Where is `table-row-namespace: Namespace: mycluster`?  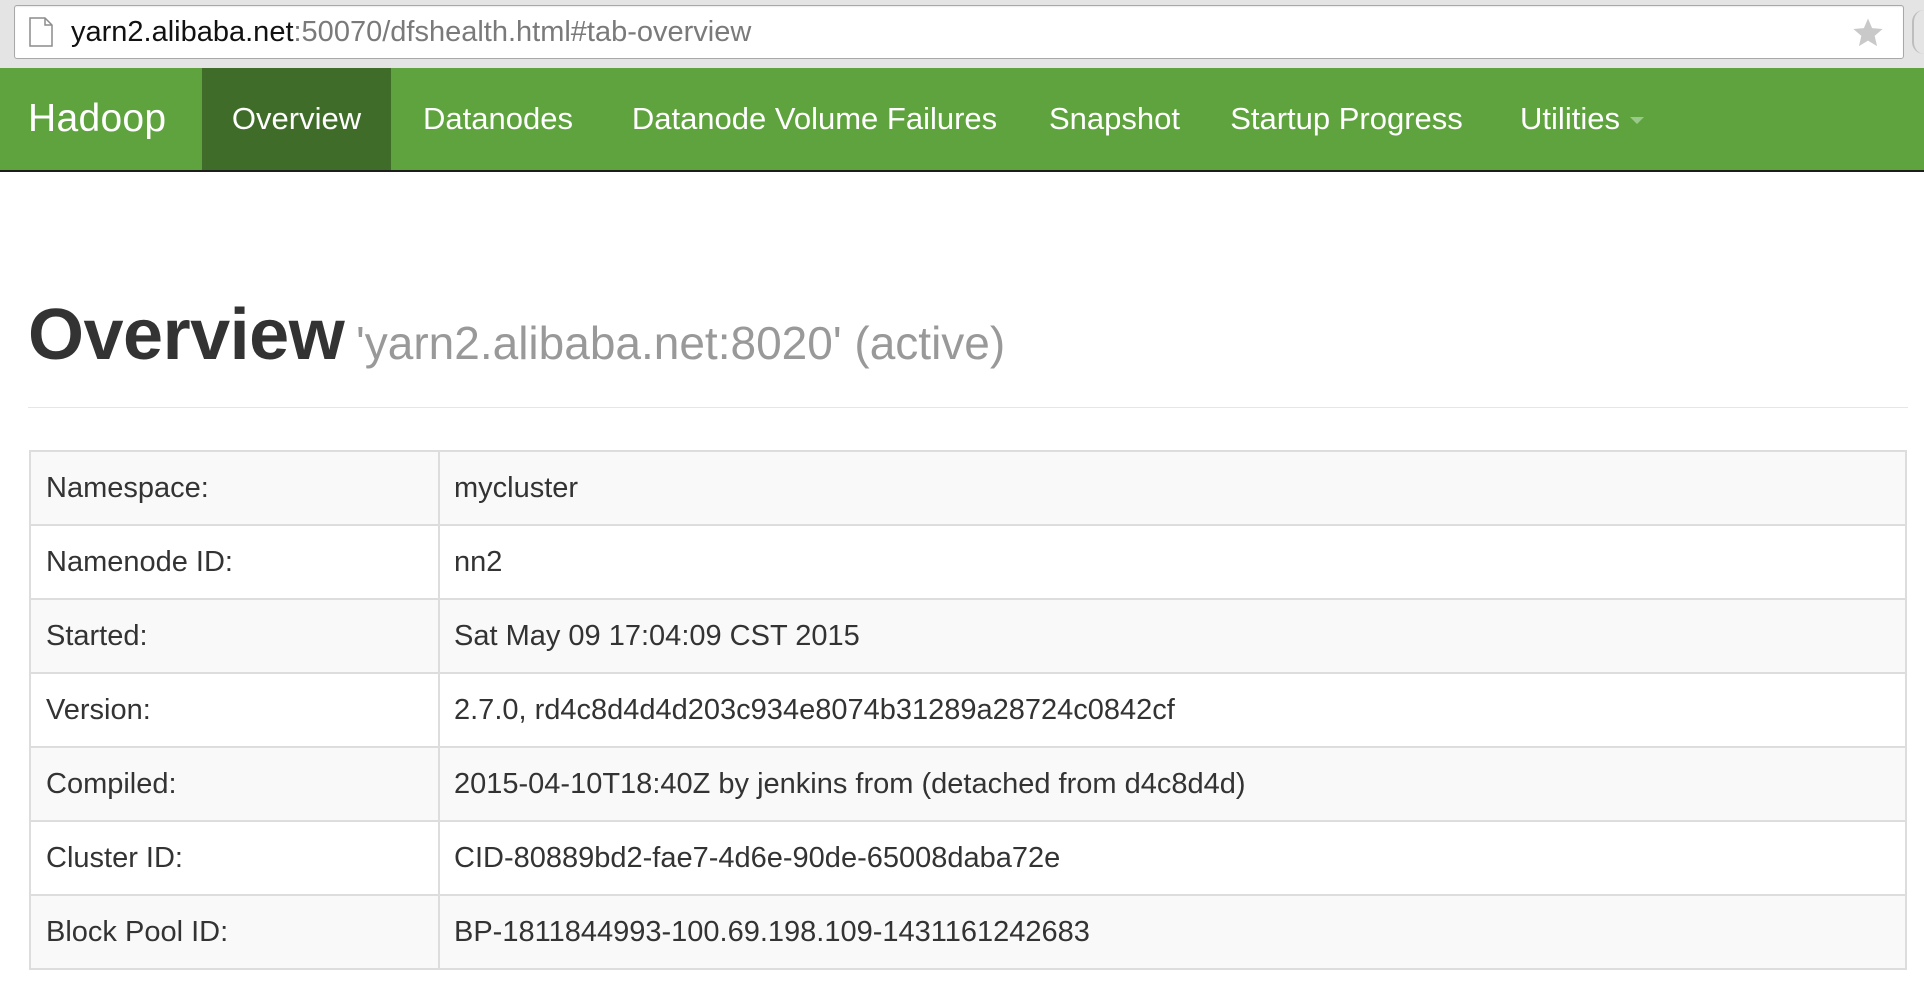 table-row-namespace: Namespace: mycluster is located at coordinates (968, 488).